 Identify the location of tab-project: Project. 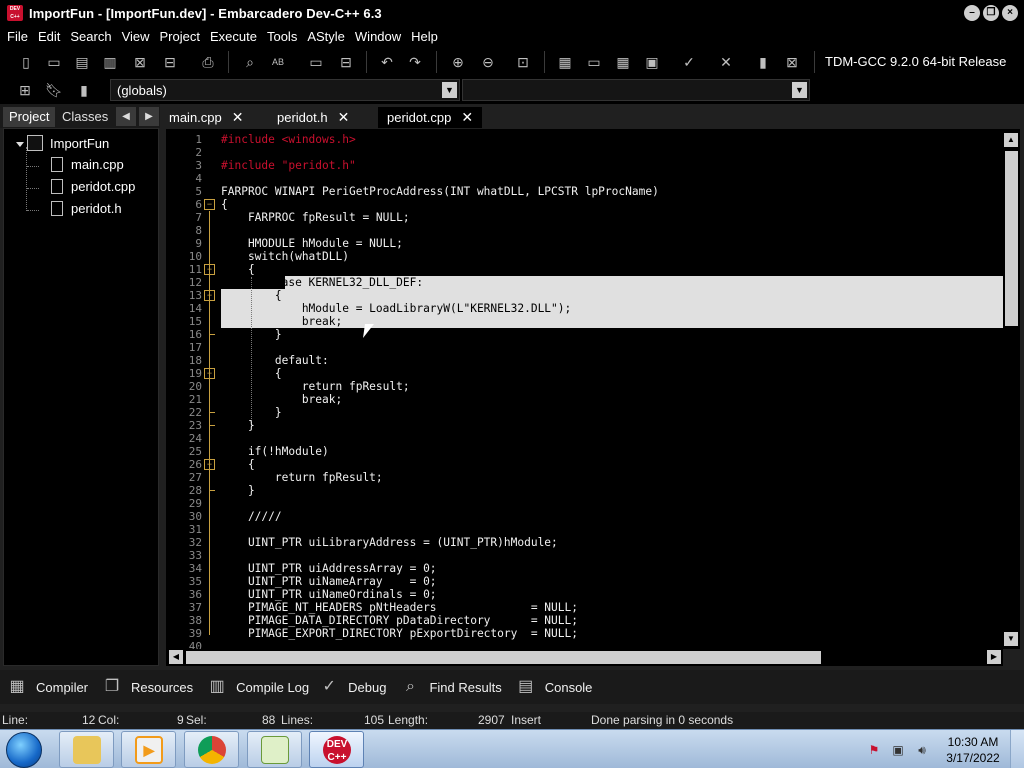
(29, 117).